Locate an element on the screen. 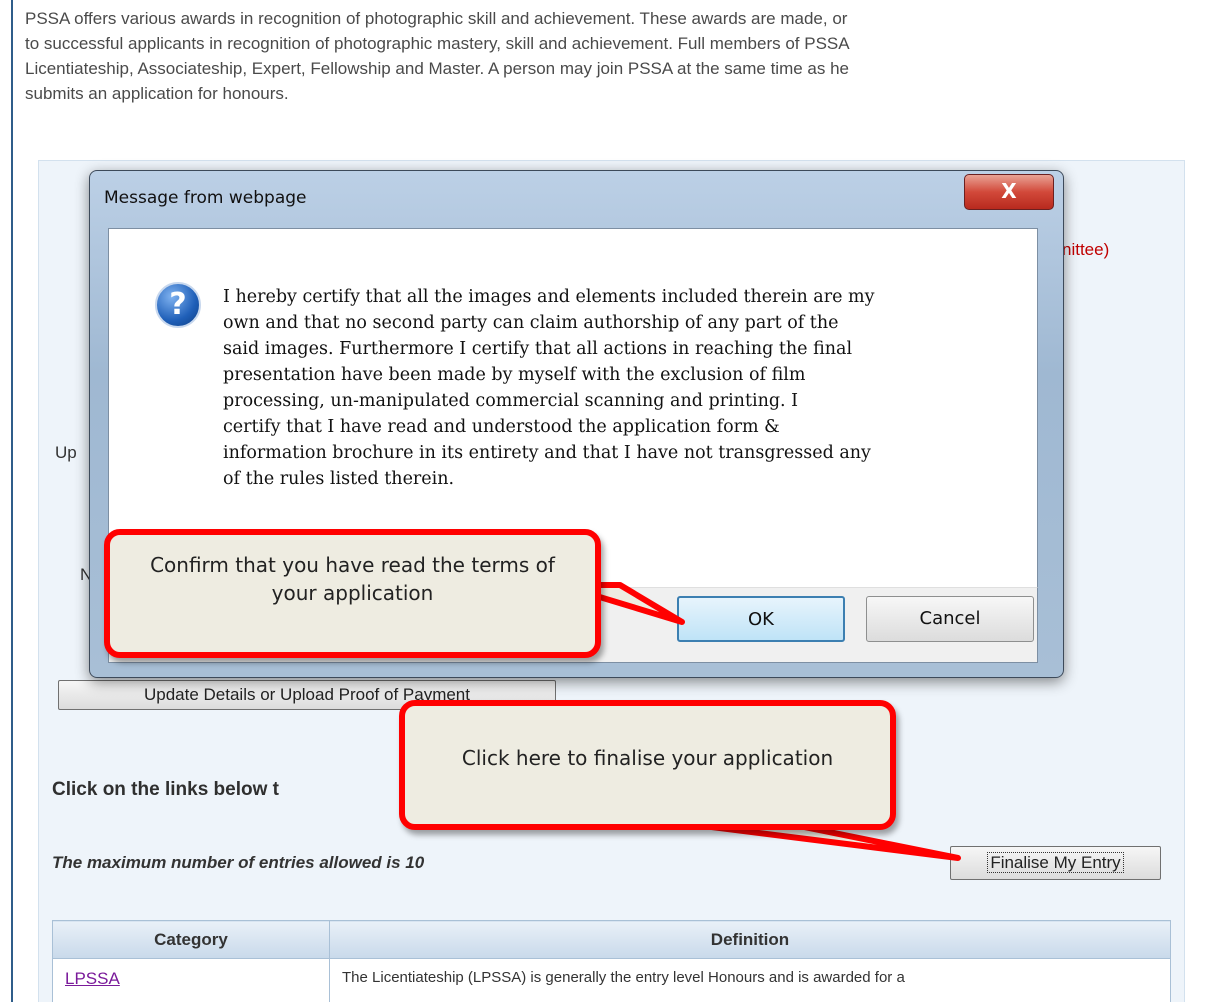 The height and width of the screenshot is (1002, 1215). committee-fragment: nittee) is located at coordinates (1086, 249).